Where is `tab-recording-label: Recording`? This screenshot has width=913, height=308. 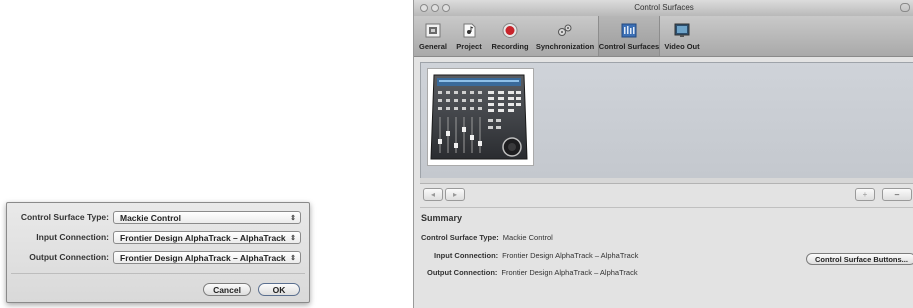
tab-recording-label: Recording is located at coordinates (510, 46).